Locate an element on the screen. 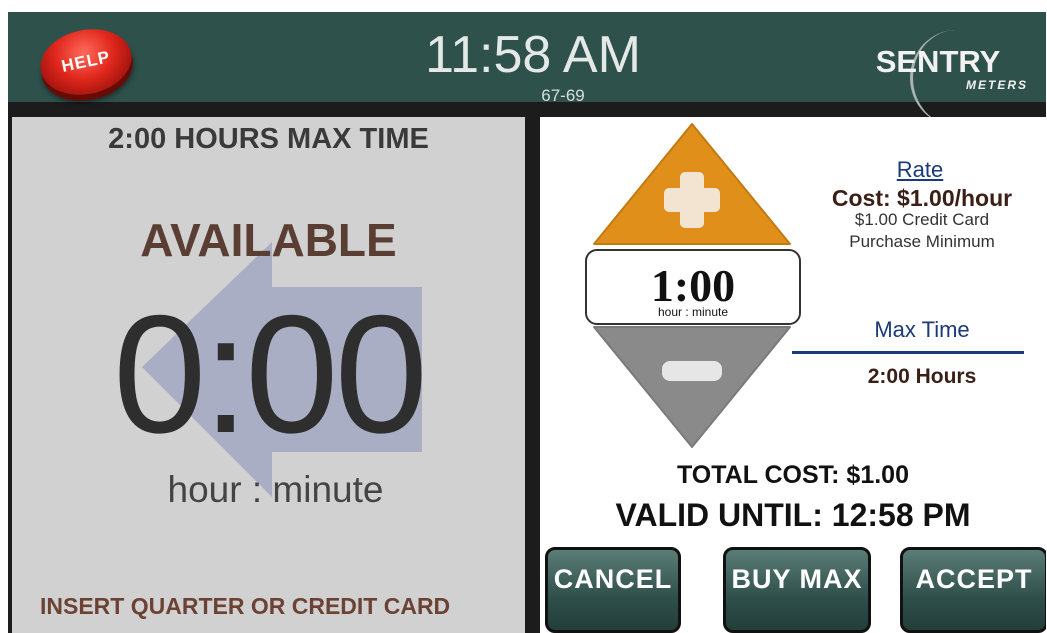 Image resolution: width=1047 pixels, height=633 pixels. minus-button is located at coordinates (692, 387).